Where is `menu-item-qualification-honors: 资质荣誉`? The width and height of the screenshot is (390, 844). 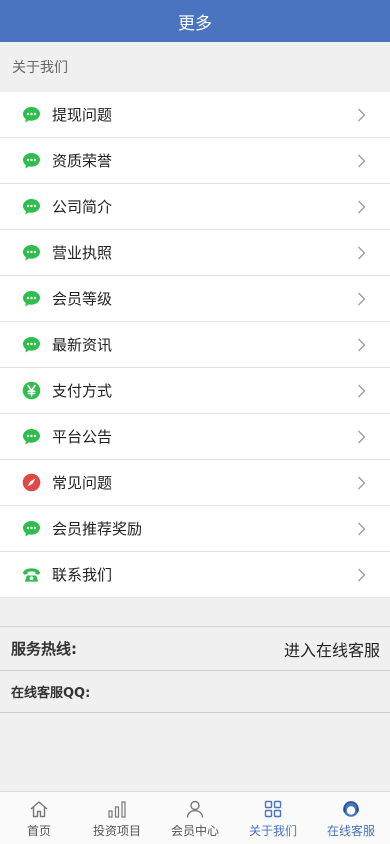 menu-item-qualification-honors: 资质荣誉 is located at coordinates (195, 161).